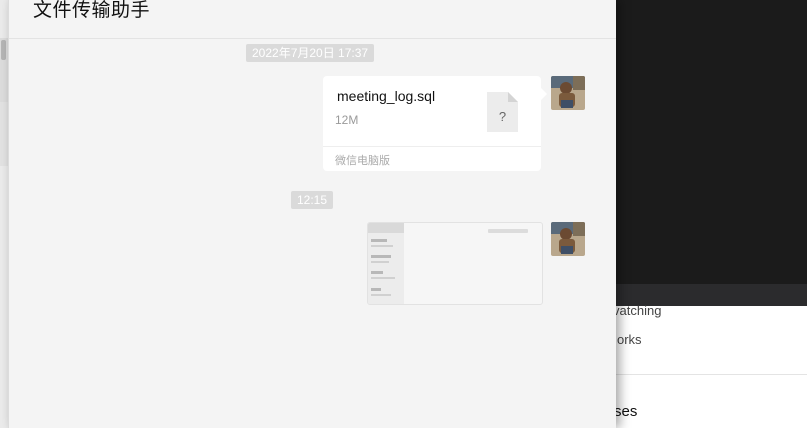 The width and height of the screenshot is (807, 428). I want to click on file-message-card: meeting_log.sql 12M ? 微信电脑版, so click(435, 123).